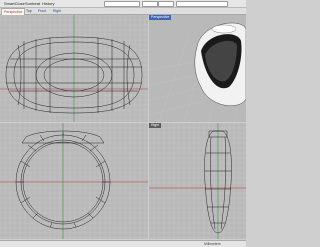  I want to click on perspective-canvas, so click(197, 72).